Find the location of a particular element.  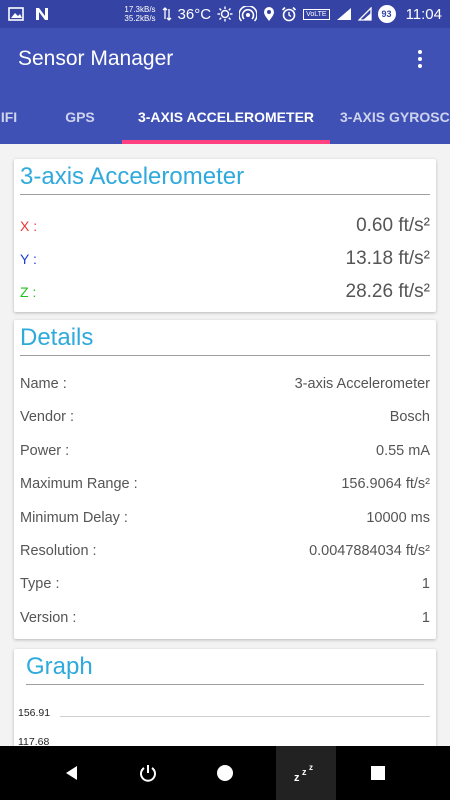

axis-label-z: Z : is located at coordinates (28, 292).